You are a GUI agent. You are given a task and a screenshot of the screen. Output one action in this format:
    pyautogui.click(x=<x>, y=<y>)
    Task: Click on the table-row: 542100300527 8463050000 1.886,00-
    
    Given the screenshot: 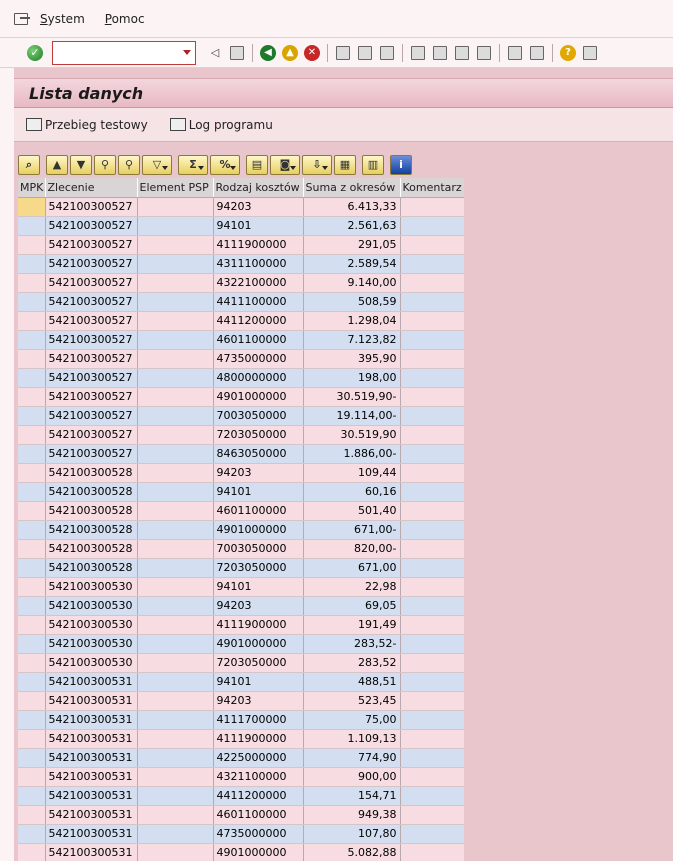 What is the action you would take?
    pyautogui.click(x=241, y=454)
    